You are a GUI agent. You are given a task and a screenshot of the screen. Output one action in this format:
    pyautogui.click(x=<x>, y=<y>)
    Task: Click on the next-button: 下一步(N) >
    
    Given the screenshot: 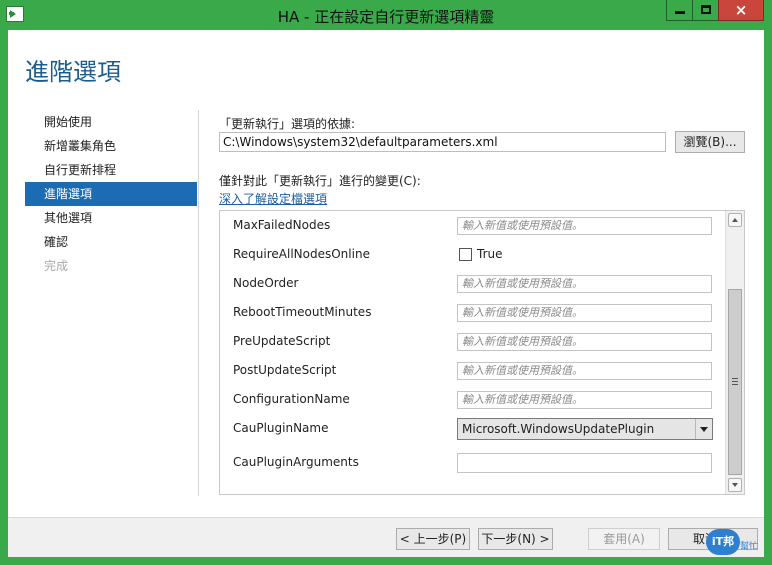 What is the action you would take?
    pyautogui.click(x=515, y=539)
    